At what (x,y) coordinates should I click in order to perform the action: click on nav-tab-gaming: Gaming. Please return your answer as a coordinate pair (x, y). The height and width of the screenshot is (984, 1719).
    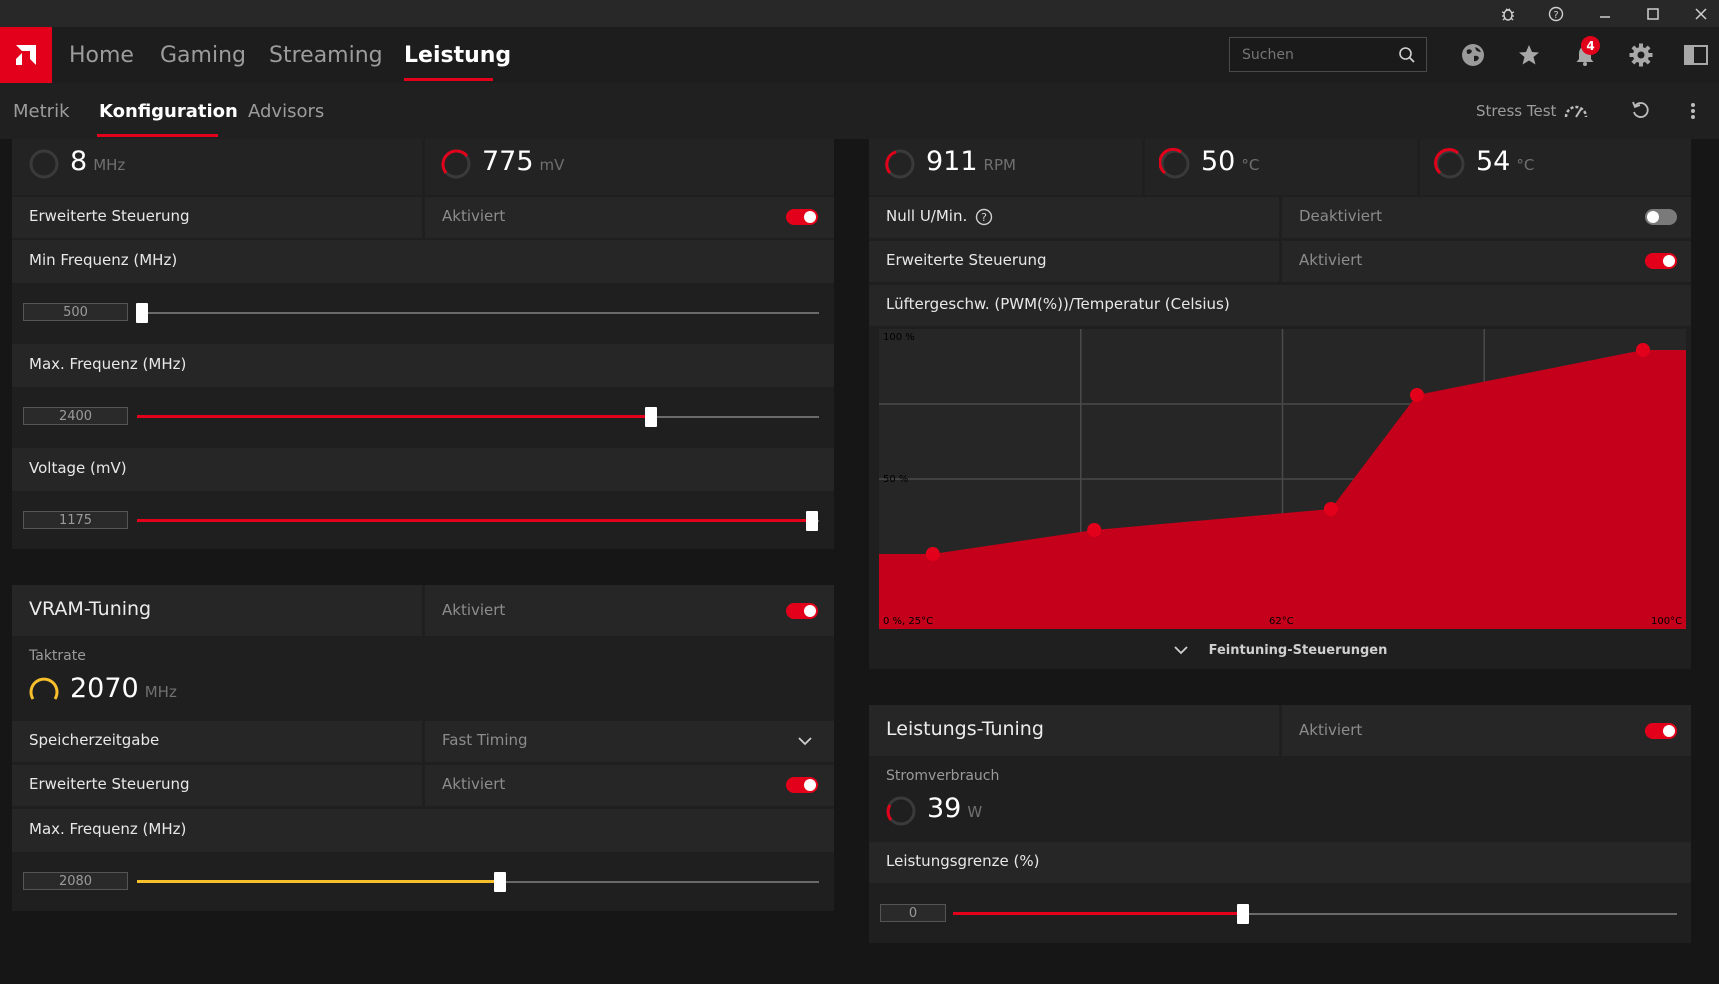
    Looking at the image, I should click on (203, 55).